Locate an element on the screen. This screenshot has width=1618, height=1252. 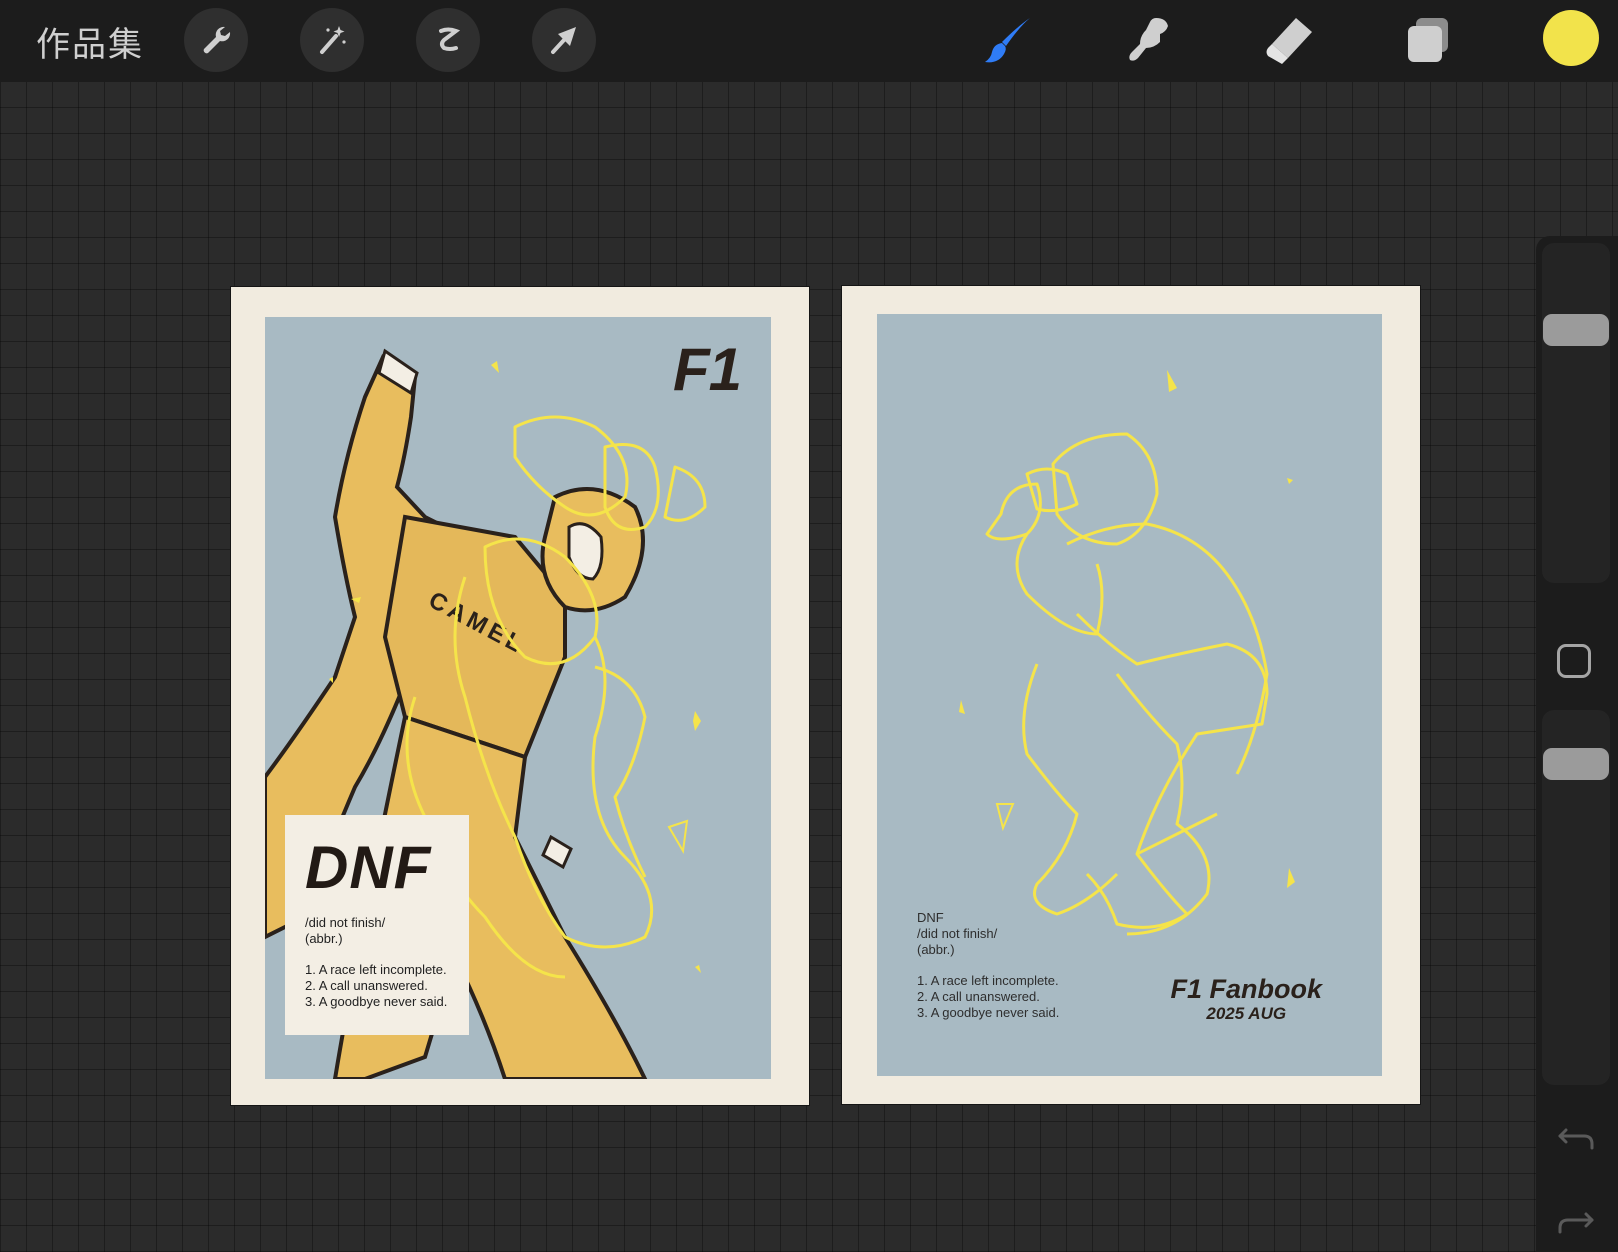
left-page-title: F1 is located at coordinates (707, 369).